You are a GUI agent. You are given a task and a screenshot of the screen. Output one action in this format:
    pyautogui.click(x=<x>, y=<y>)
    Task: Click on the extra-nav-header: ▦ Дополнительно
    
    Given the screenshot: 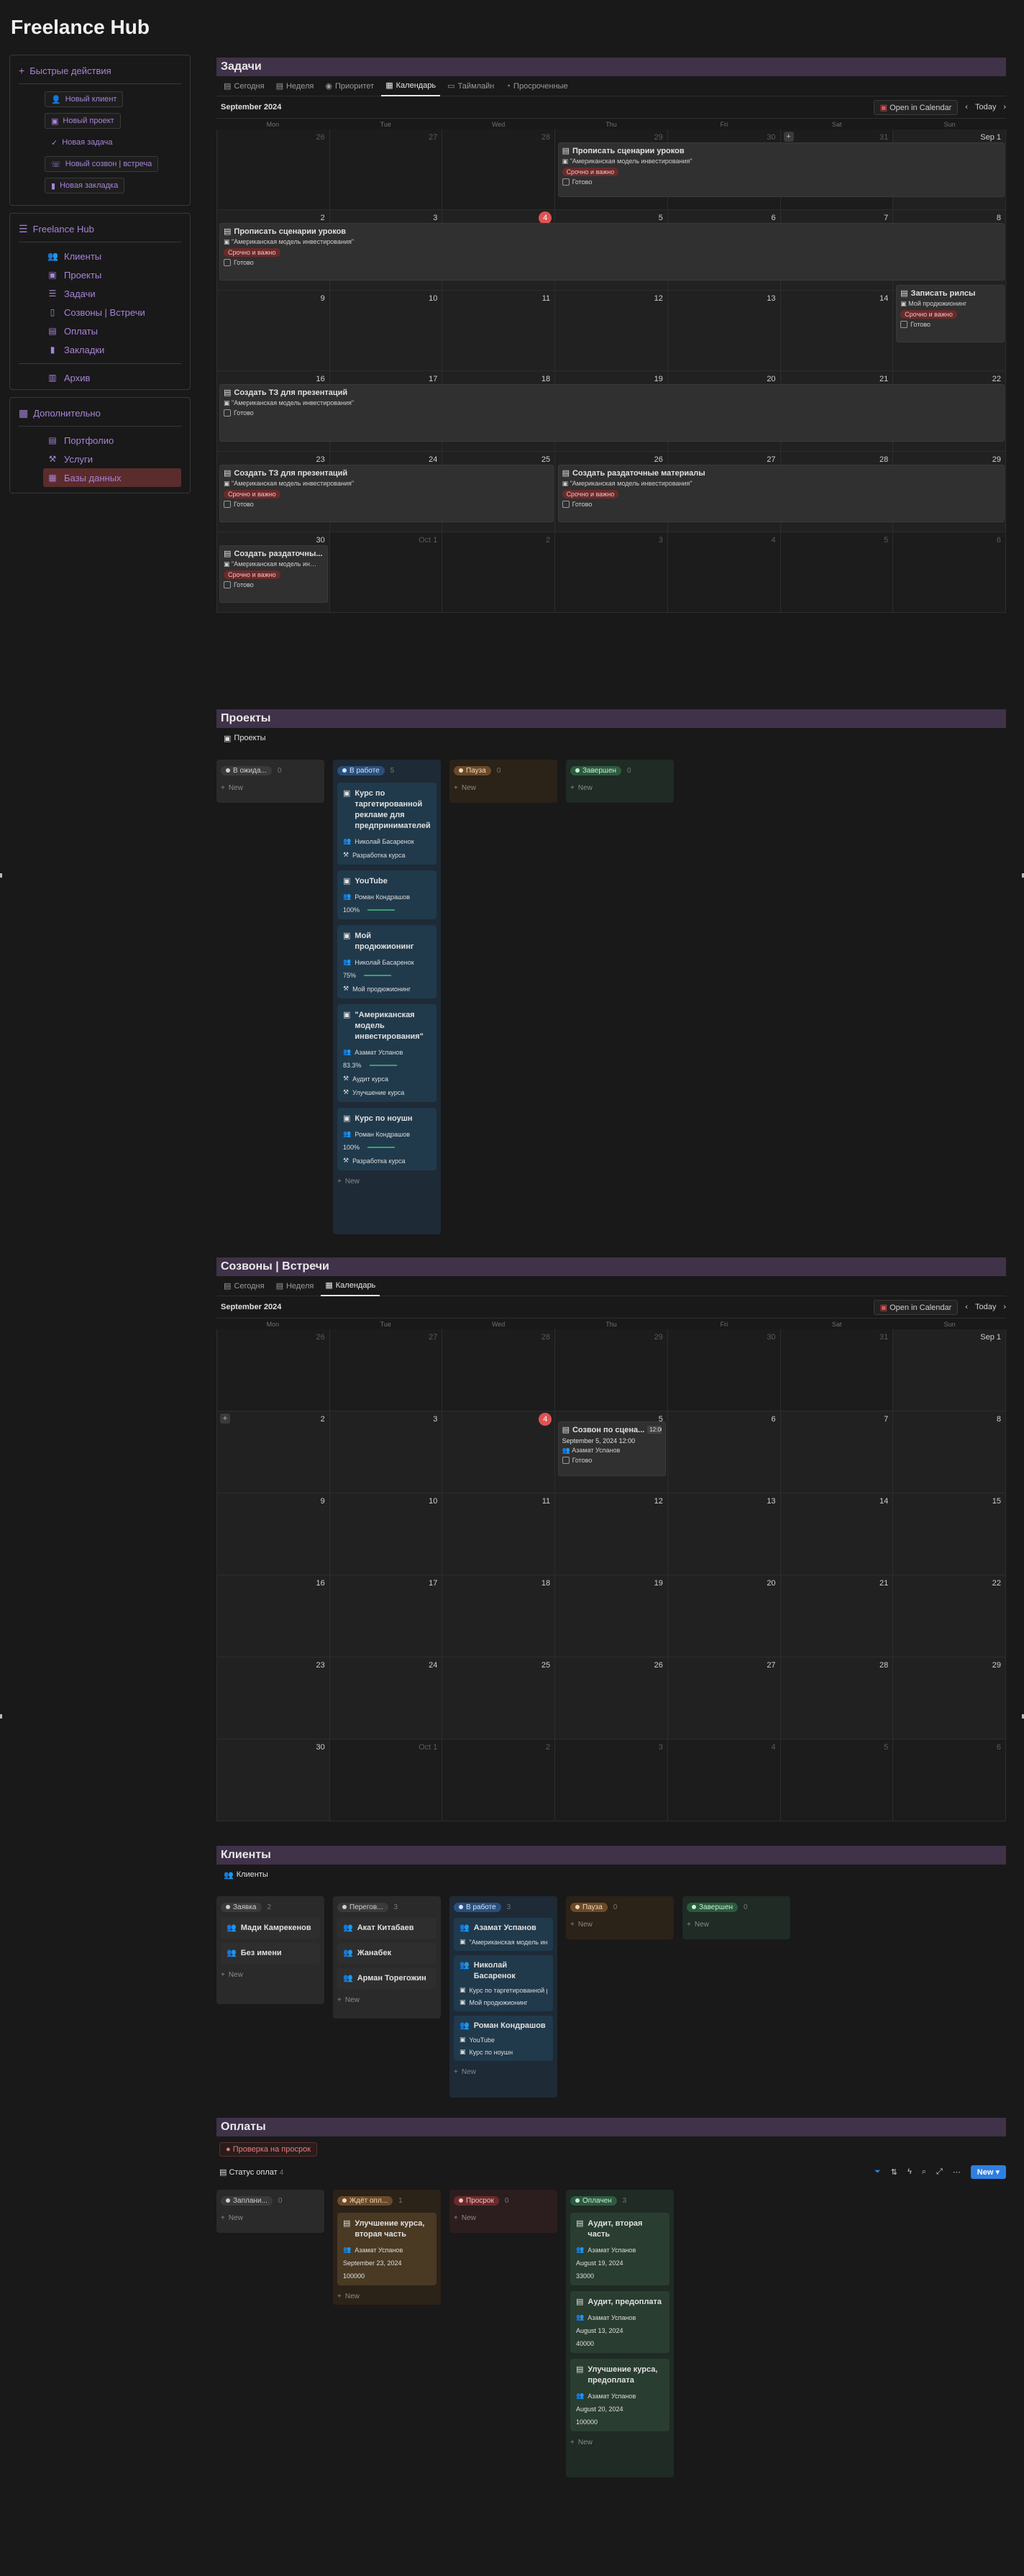 What is the action you would take?
    pyautogui.click(x=100, y=413)
    